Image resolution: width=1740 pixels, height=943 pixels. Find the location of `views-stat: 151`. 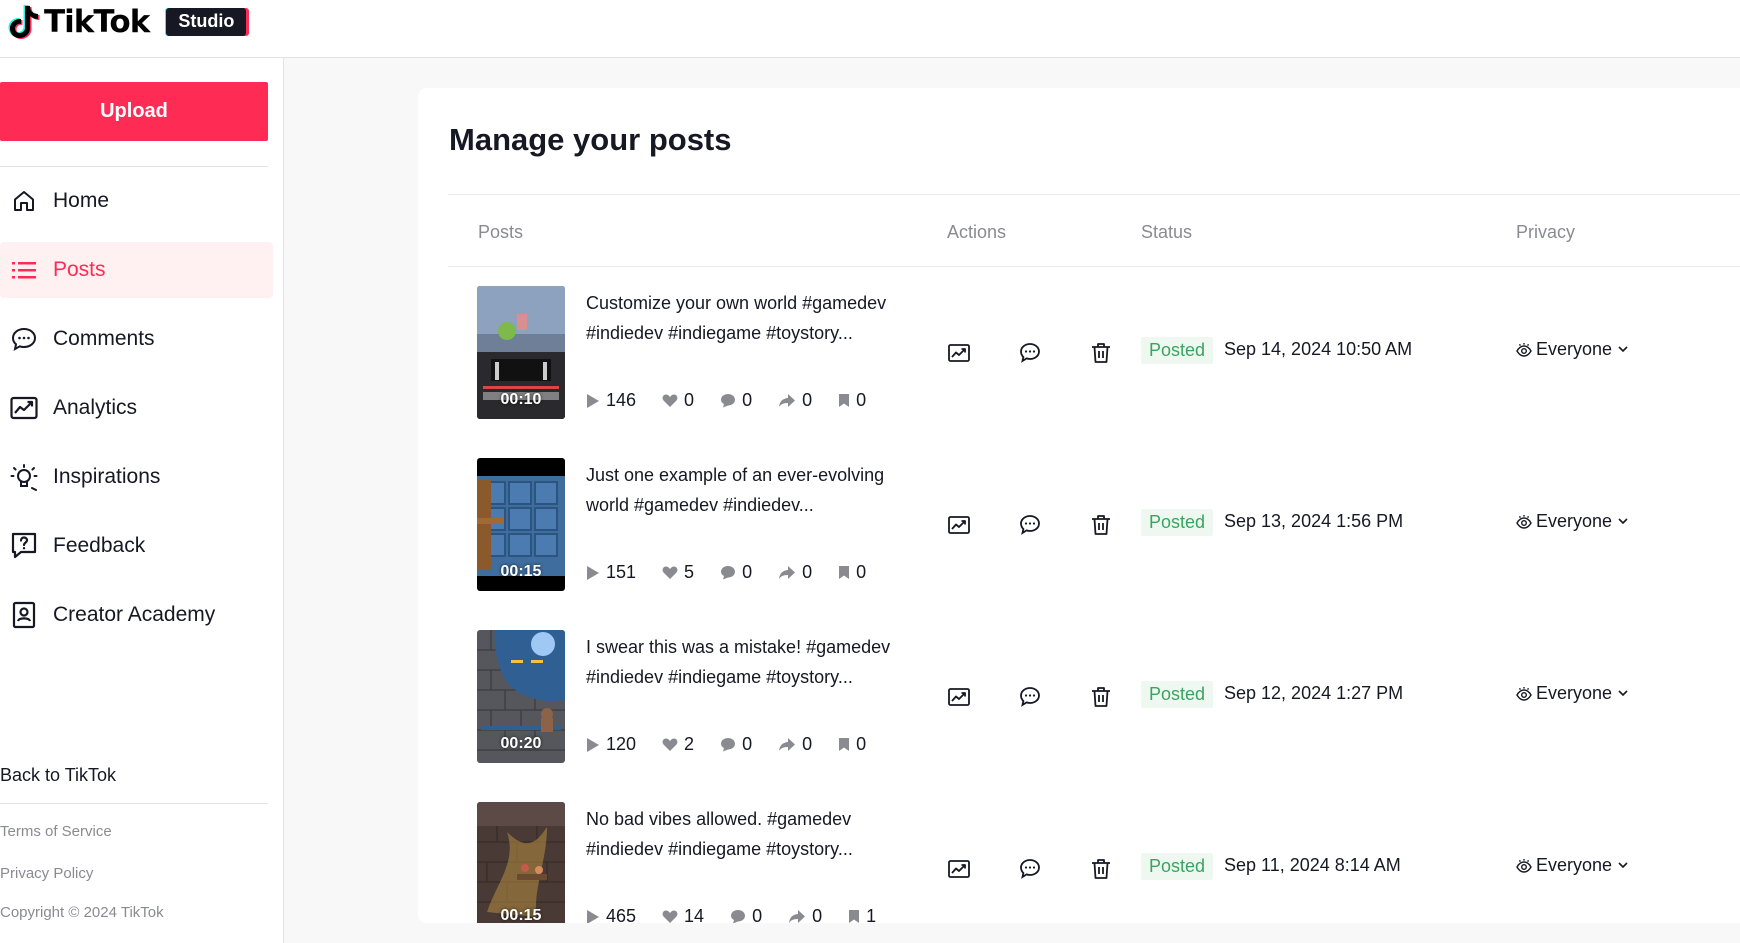

views-stat: 151 is located at coordinates (611, 572).